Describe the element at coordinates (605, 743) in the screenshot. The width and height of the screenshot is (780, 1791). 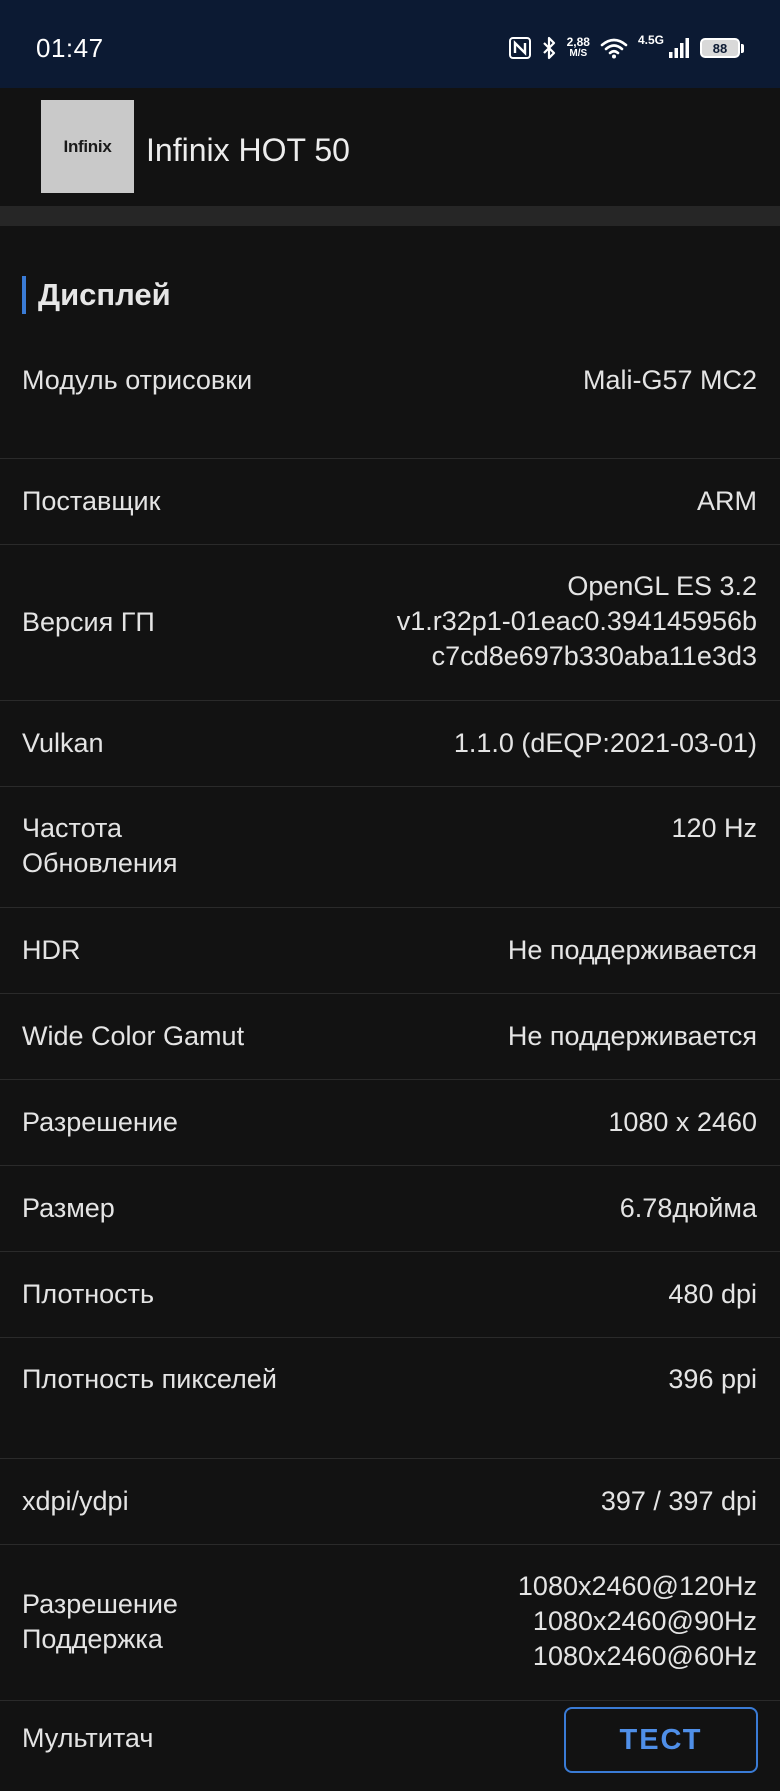
I see `row-value: 1.1.0 (dEQP:2021-03-01)` at that location.